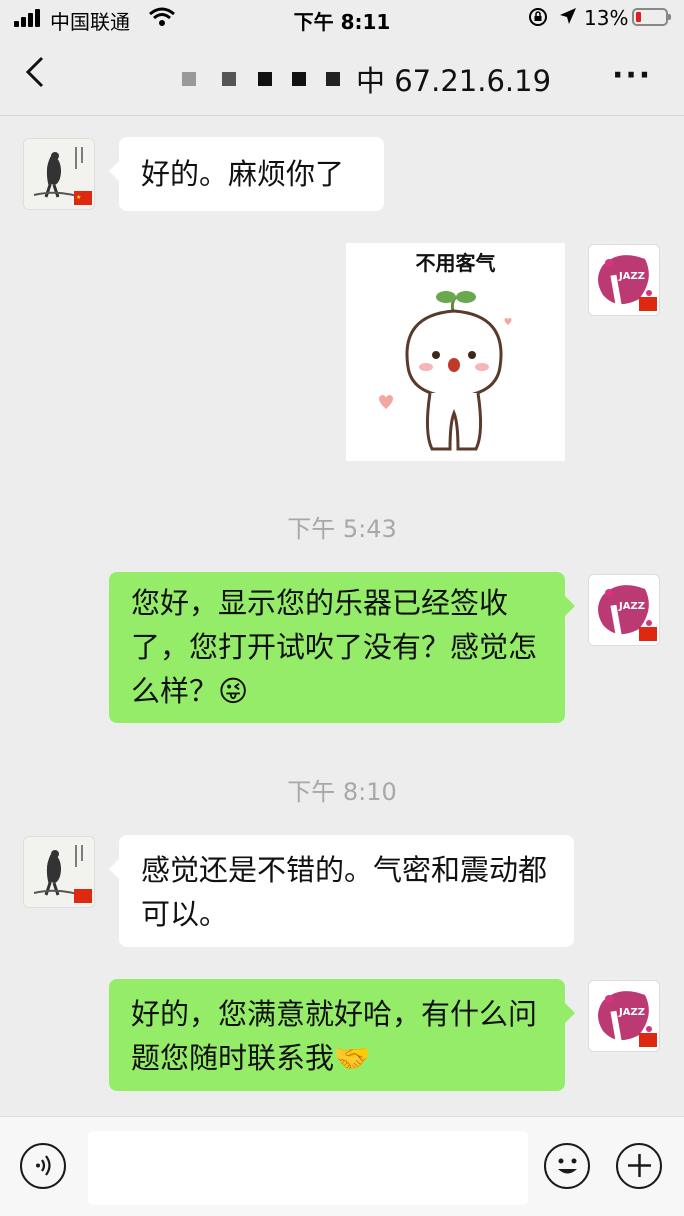 This screenshot has height=1216, width=684. I want to click on contact-avatar, so click(59, 872).